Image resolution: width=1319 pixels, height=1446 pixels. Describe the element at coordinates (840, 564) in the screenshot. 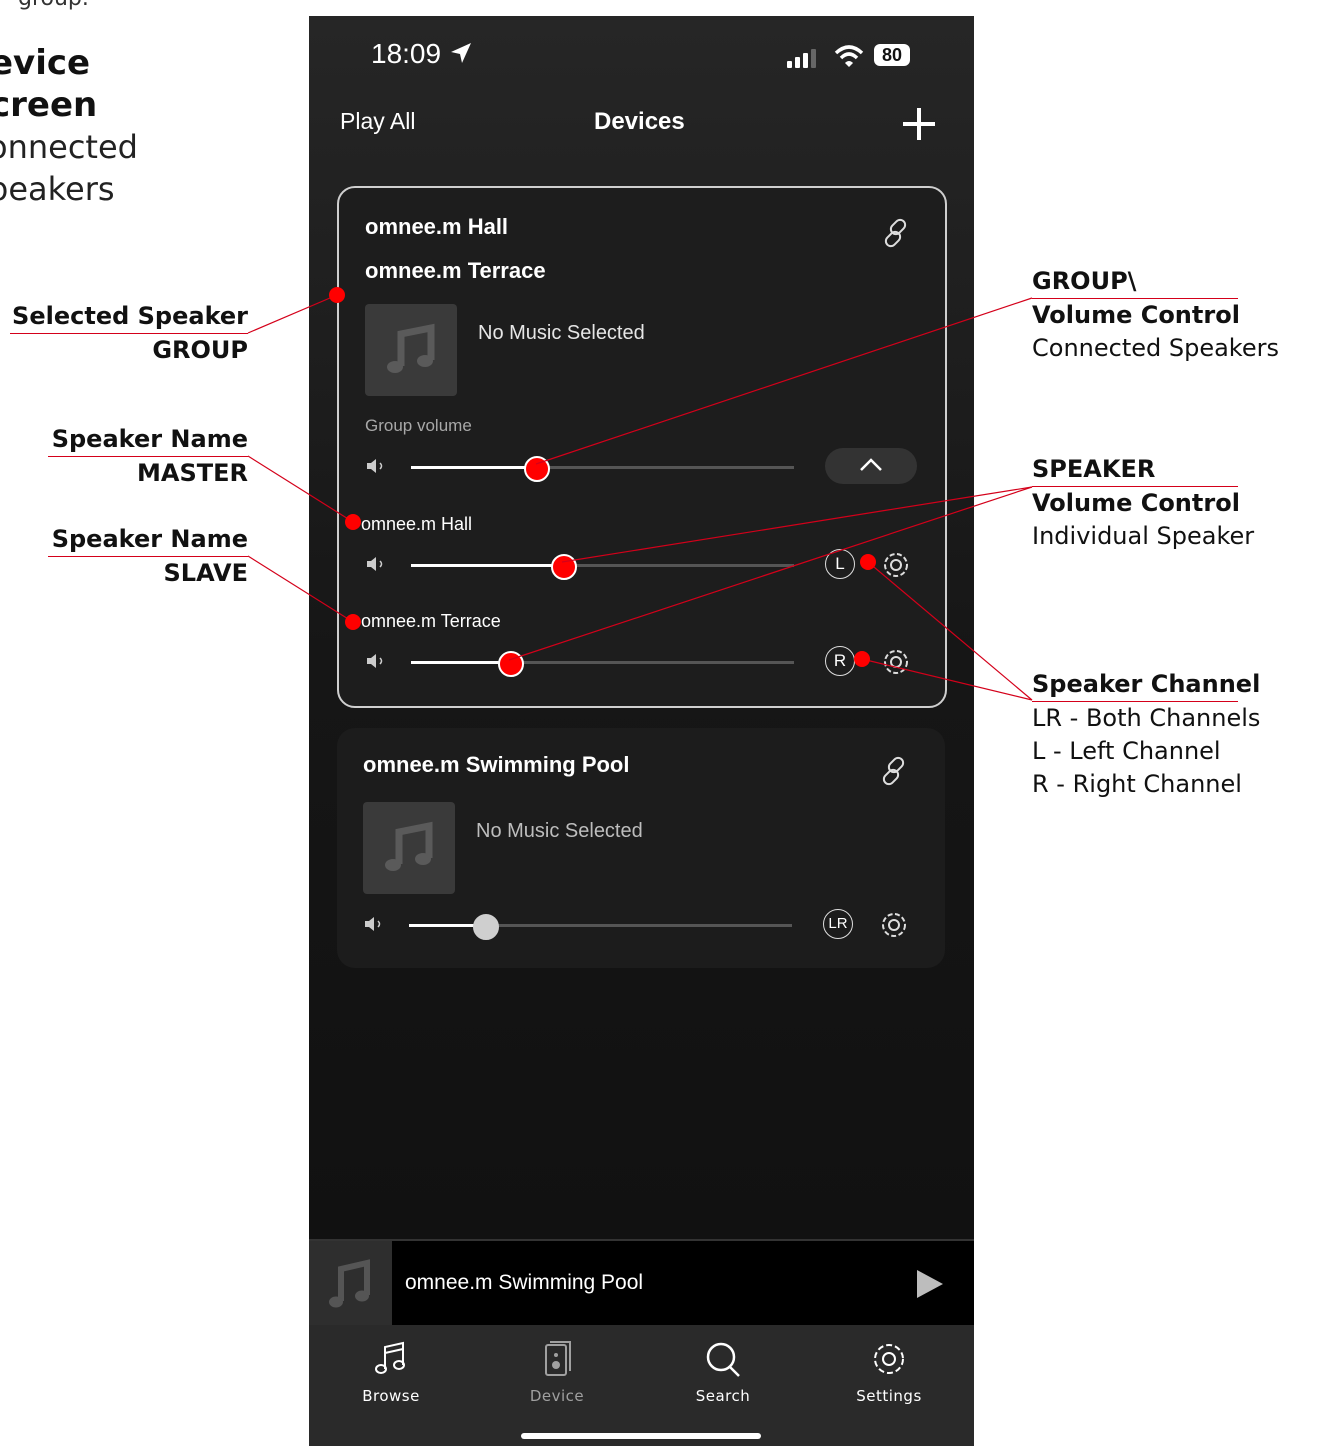

I see `channel-button-left: L` at that location.